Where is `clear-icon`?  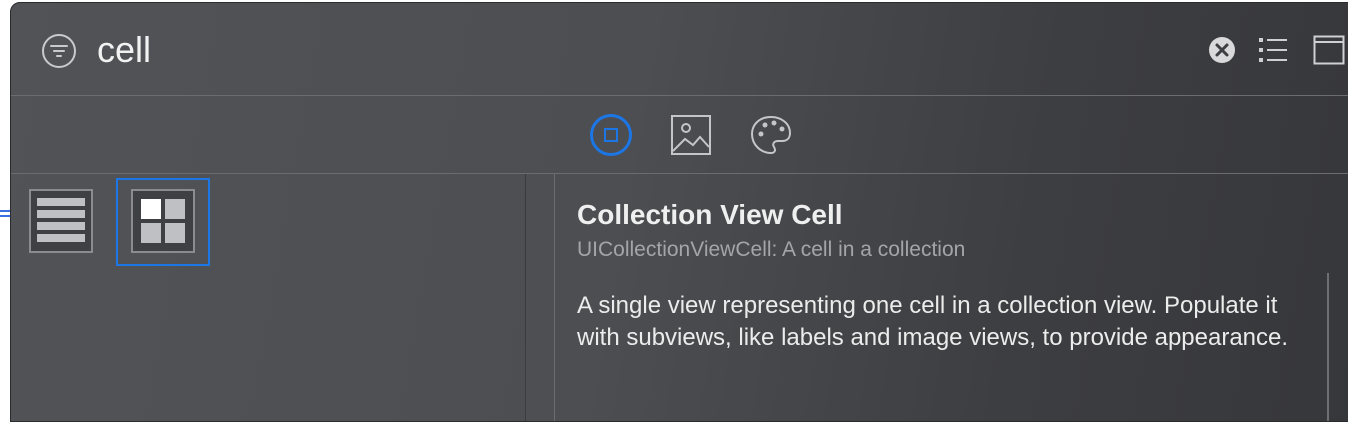 clear-icon is located at coordinates (1222, 50).